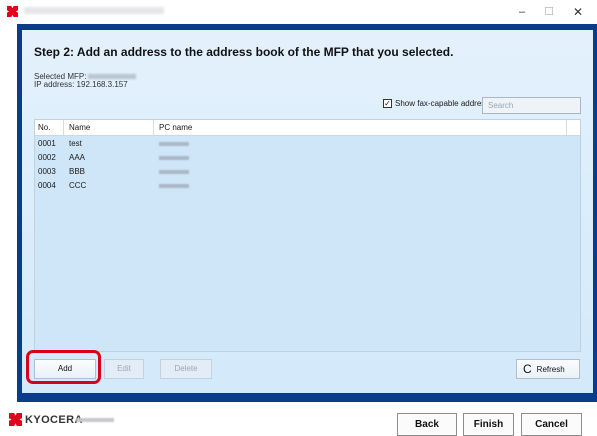 This screenshot has height=436, width=597. Describe the element at coordinates (44, 128) in the screenshot. I see `column-header-no: No.` at that location.